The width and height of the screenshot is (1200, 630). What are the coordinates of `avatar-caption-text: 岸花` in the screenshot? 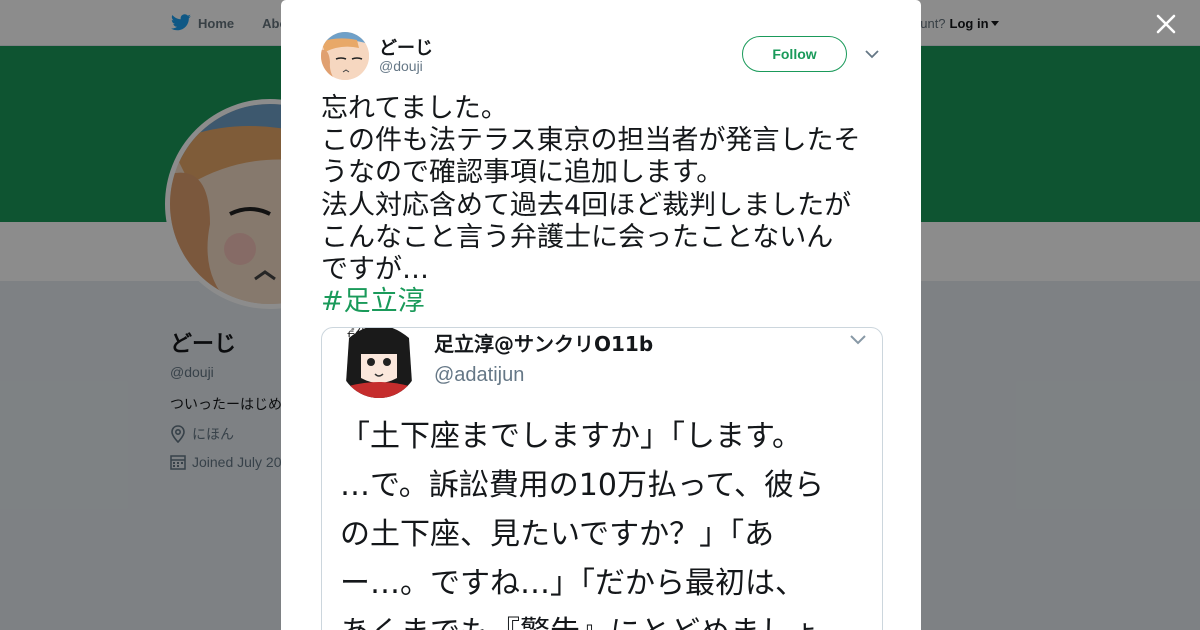 It's located at (355, 333).